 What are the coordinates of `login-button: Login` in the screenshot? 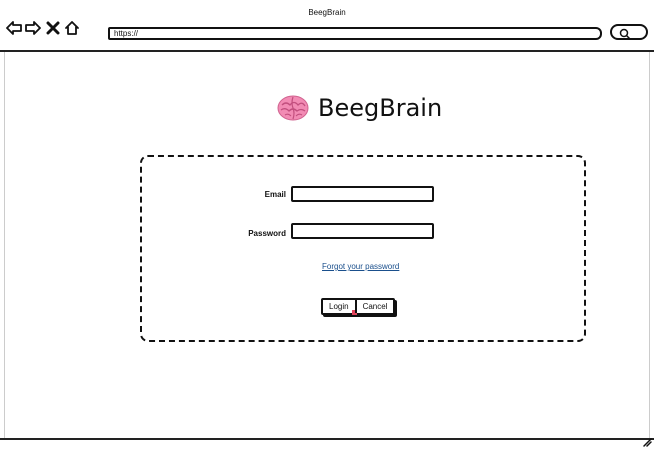 It's located at (340, 307).